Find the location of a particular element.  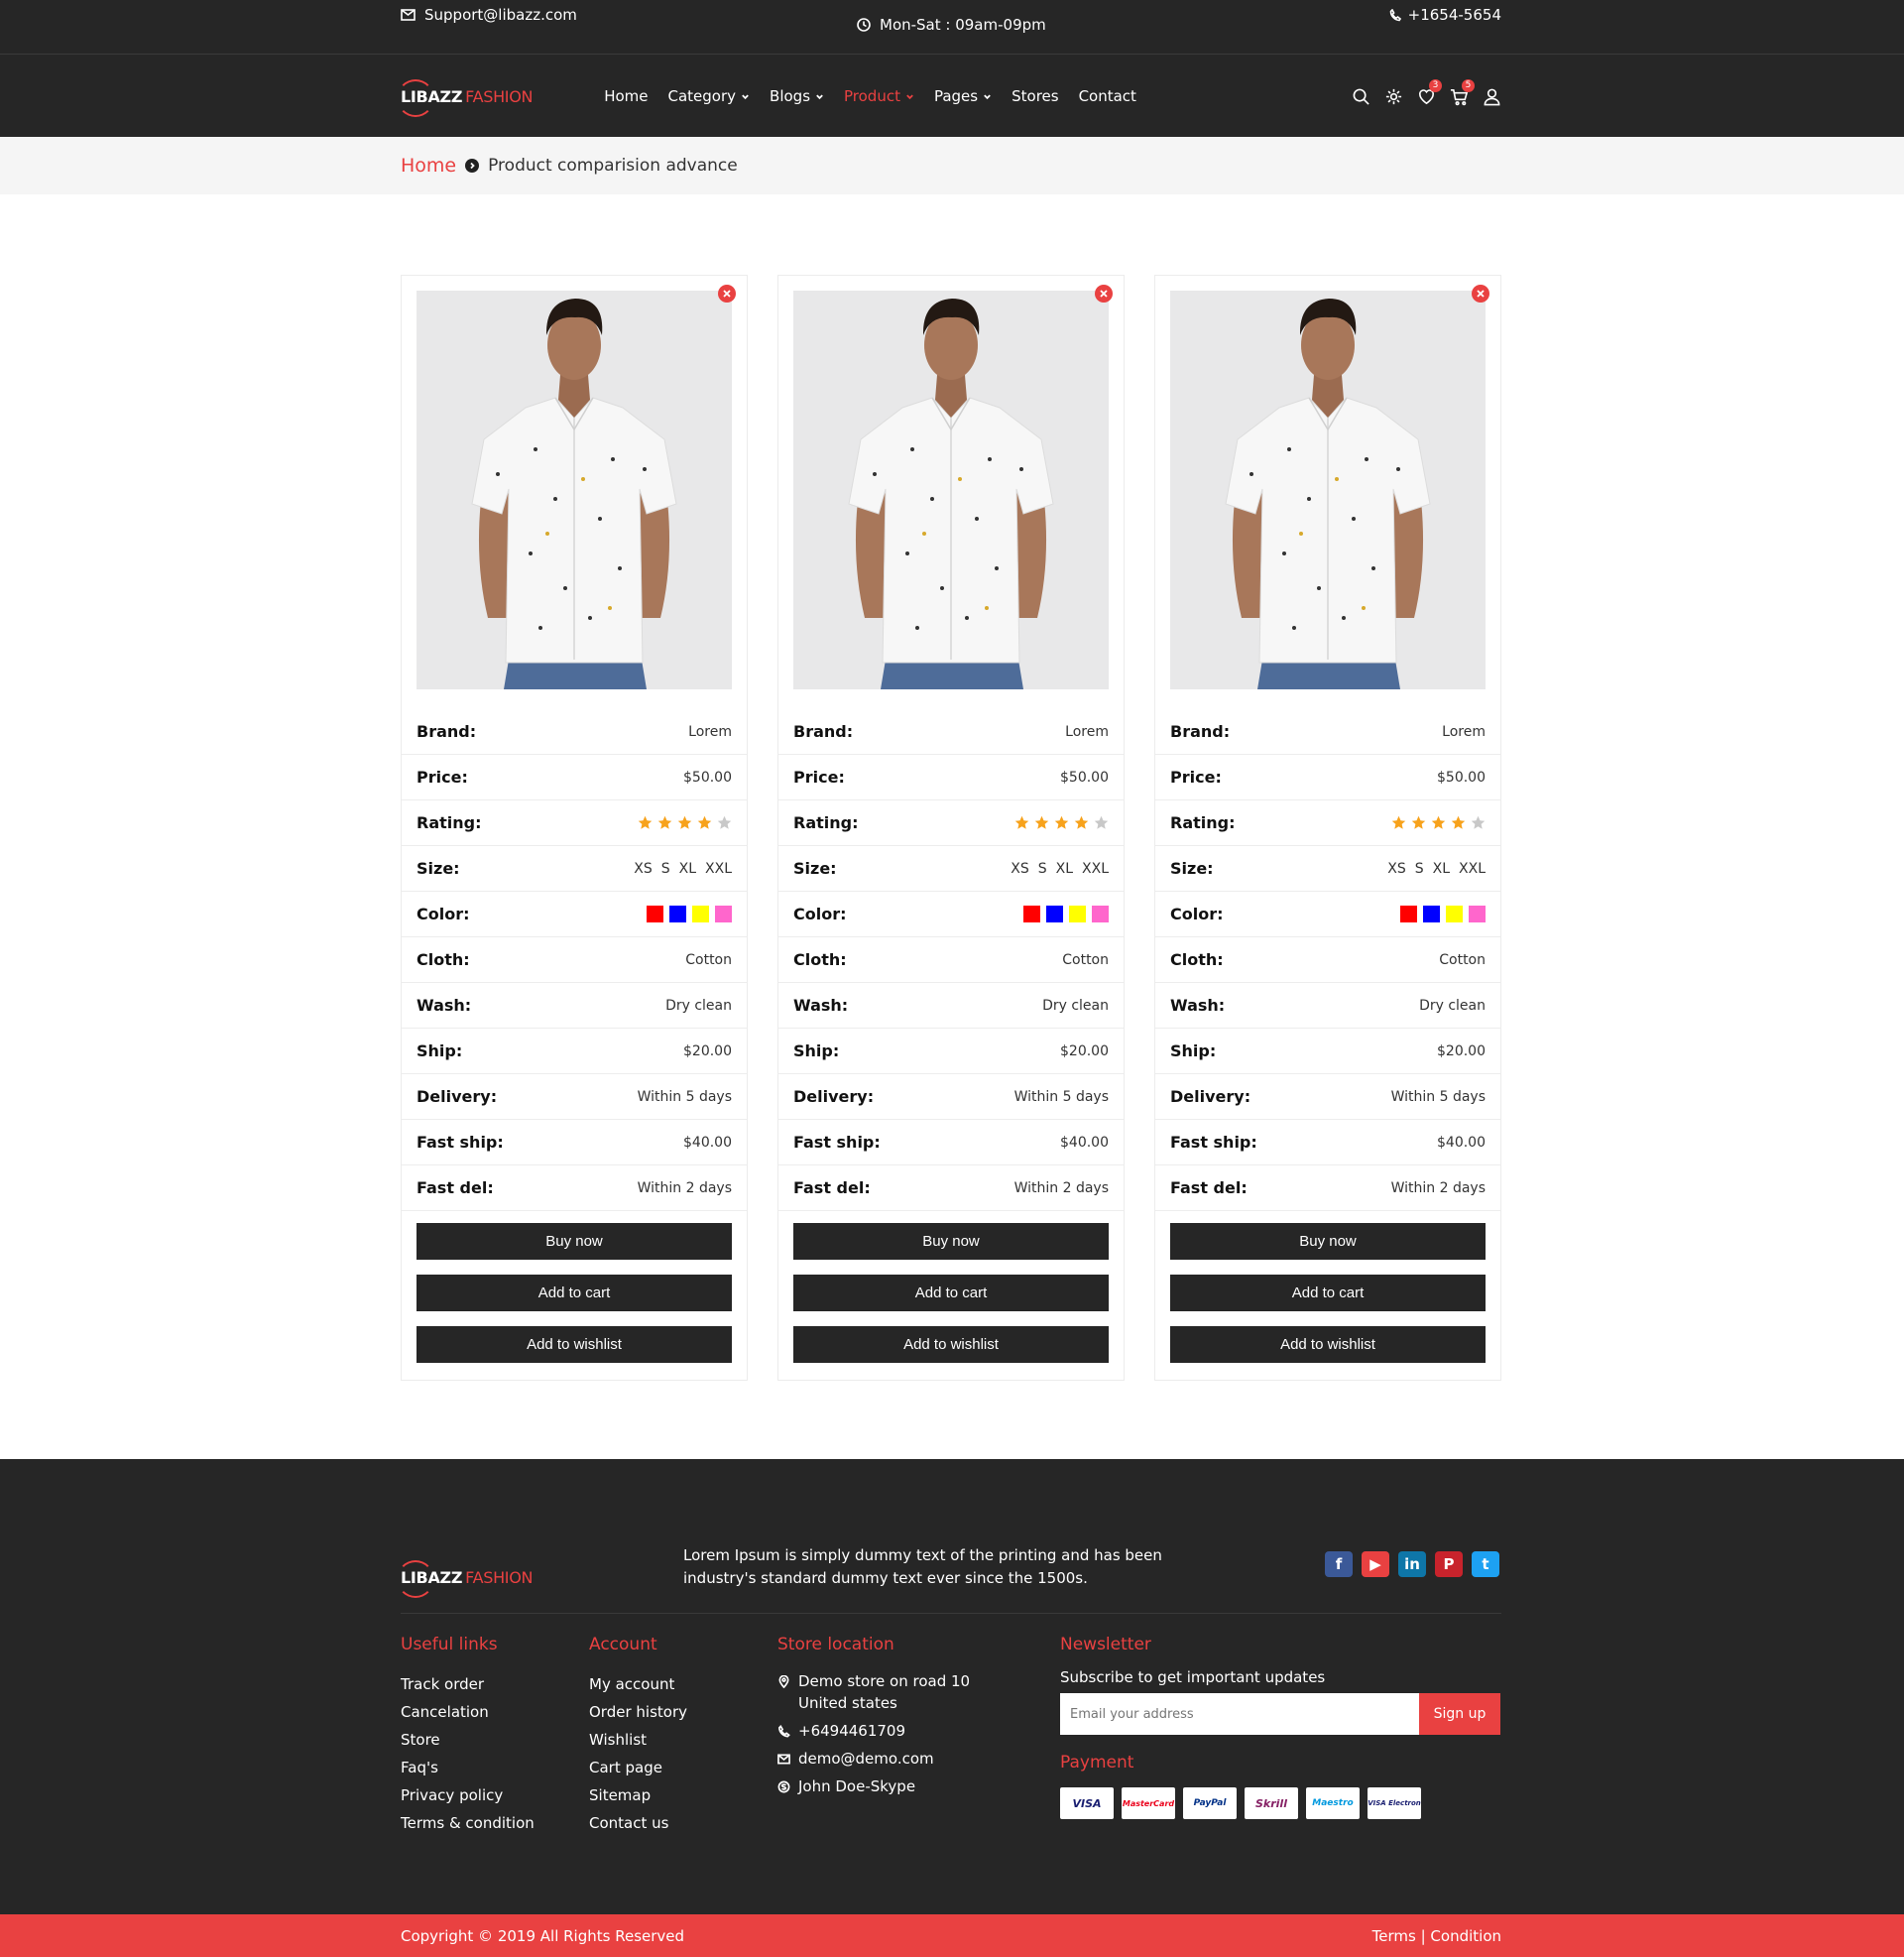

terms-link: Terms | Condition is located at coordinates (1436, 1936).